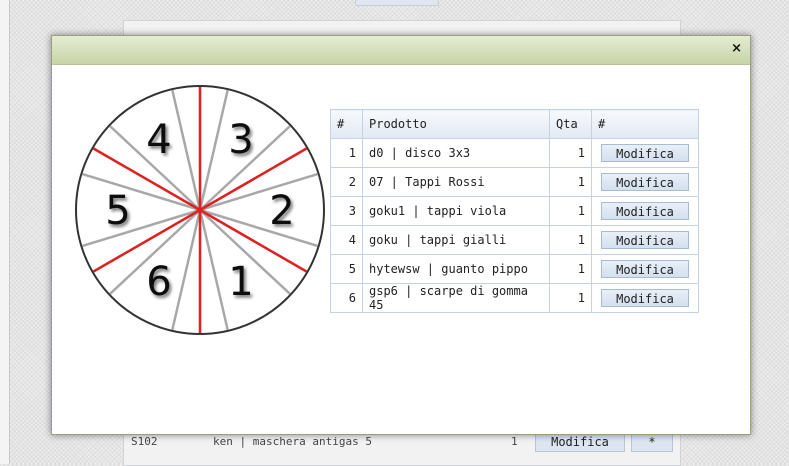 This screenshot has height=466, width=789. What do you see at coordinates (645, 124) in the screenshot?
I see `header-action: #` at bounding box center [645, 124].